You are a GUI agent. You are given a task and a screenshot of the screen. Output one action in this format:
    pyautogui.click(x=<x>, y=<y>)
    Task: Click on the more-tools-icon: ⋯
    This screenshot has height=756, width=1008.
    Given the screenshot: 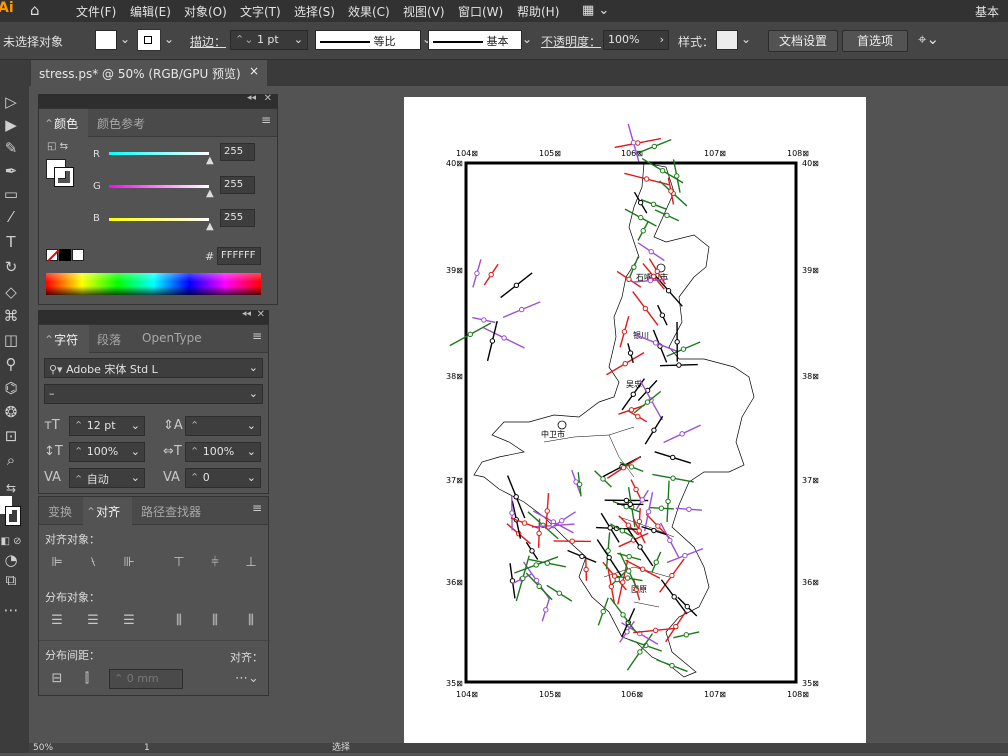 What is the action you would take?
    pyautogui.click(x=11, y=610)
    